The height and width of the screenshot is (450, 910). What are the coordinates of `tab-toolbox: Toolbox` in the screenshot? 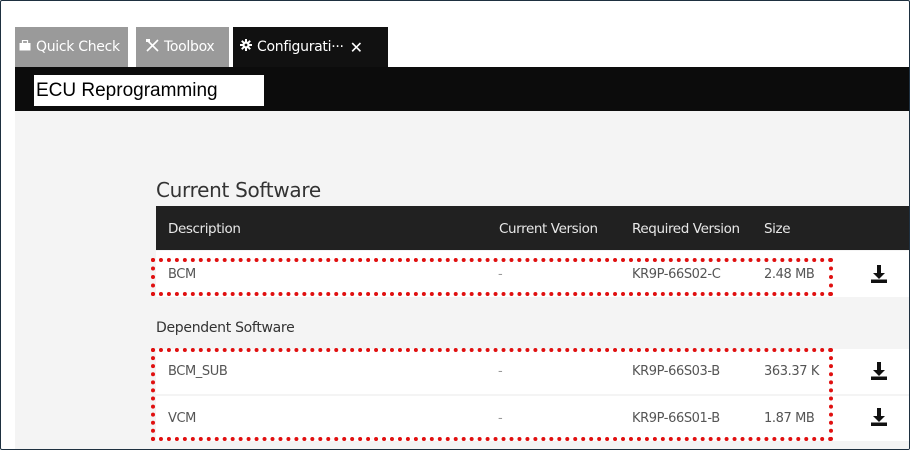 It's located at (182, 47).